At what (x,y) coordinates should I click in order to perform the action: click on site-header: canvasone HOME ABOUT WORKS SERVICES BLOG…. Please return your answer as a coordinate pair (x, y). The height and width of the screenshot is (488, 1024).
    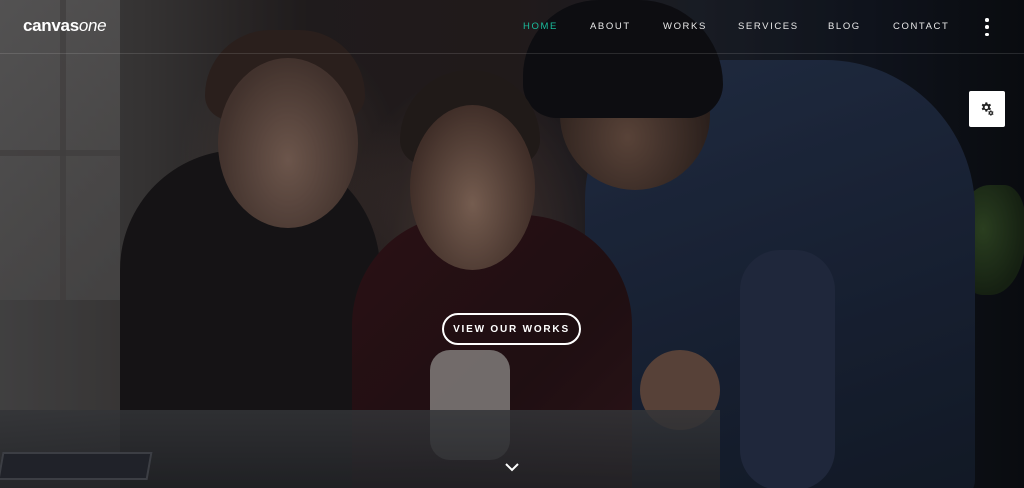
    Looking at the image, I should click on (512, 27).